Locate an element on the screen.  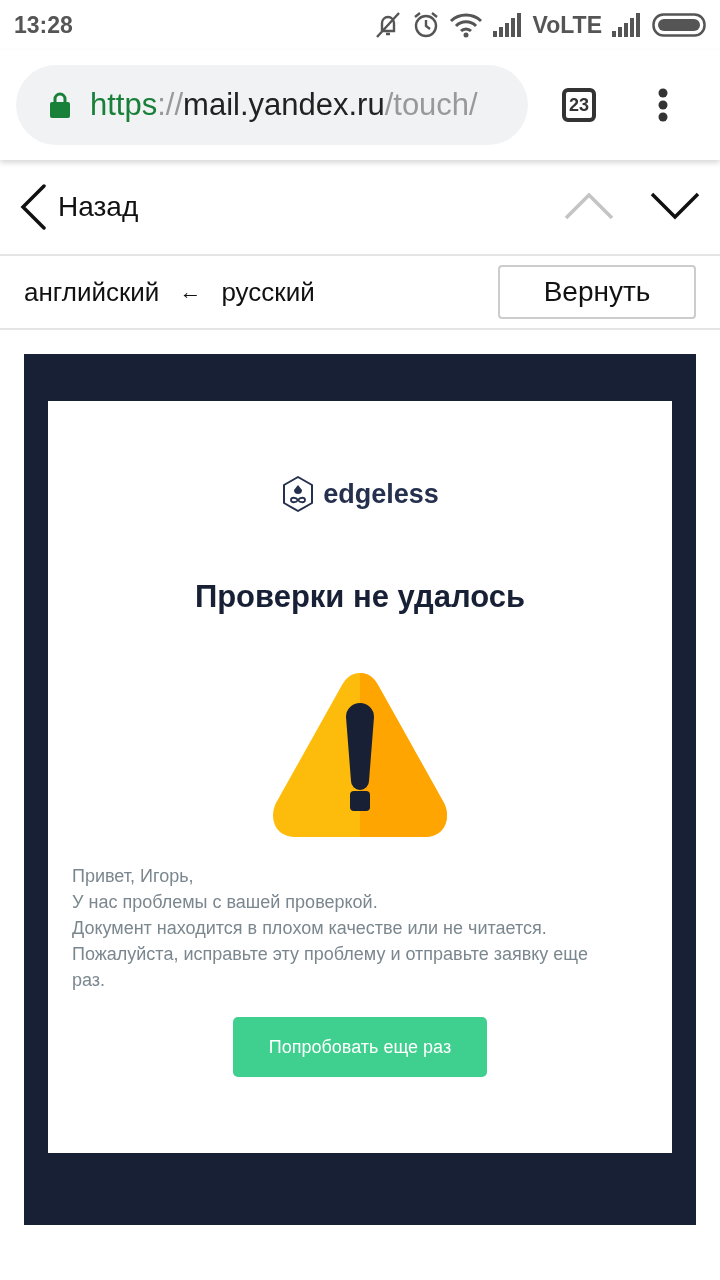
clock: 13:28 is located at coordinates (43, 25).